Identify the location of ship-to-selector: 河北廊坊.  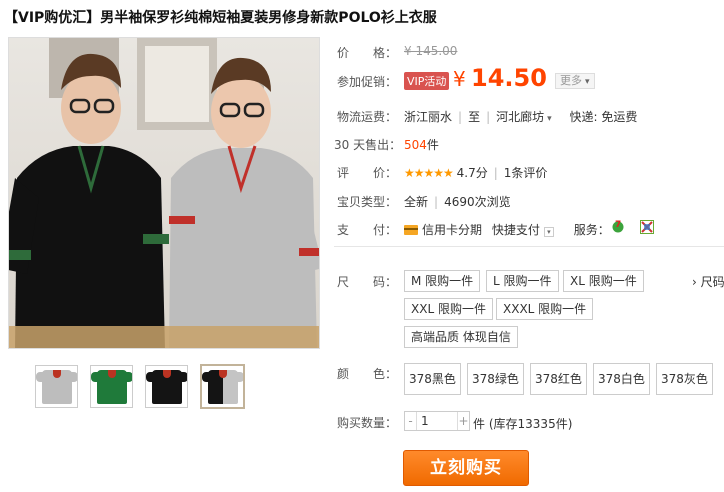
(520, 117).